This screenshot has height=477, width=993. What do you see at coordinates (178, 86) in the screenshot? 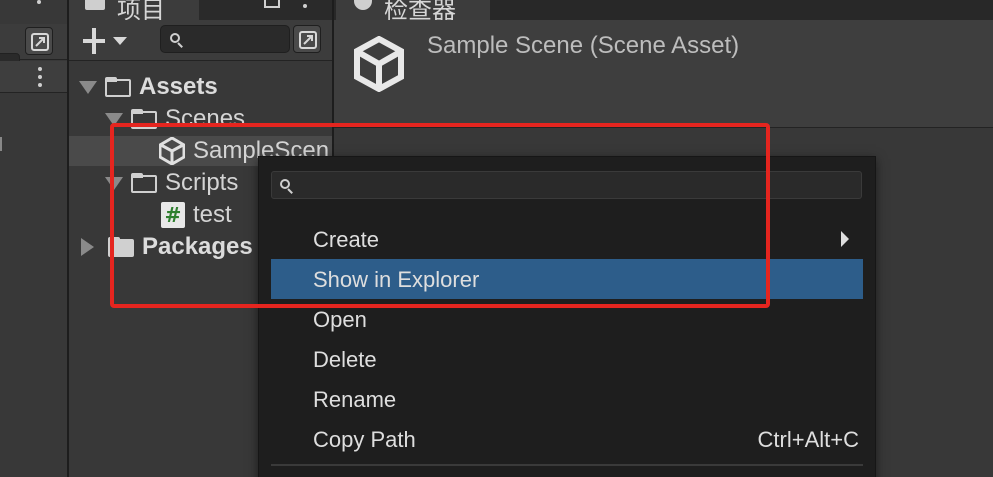
I see `tree-label-assets: Assets` at bounding box center [178, 86].